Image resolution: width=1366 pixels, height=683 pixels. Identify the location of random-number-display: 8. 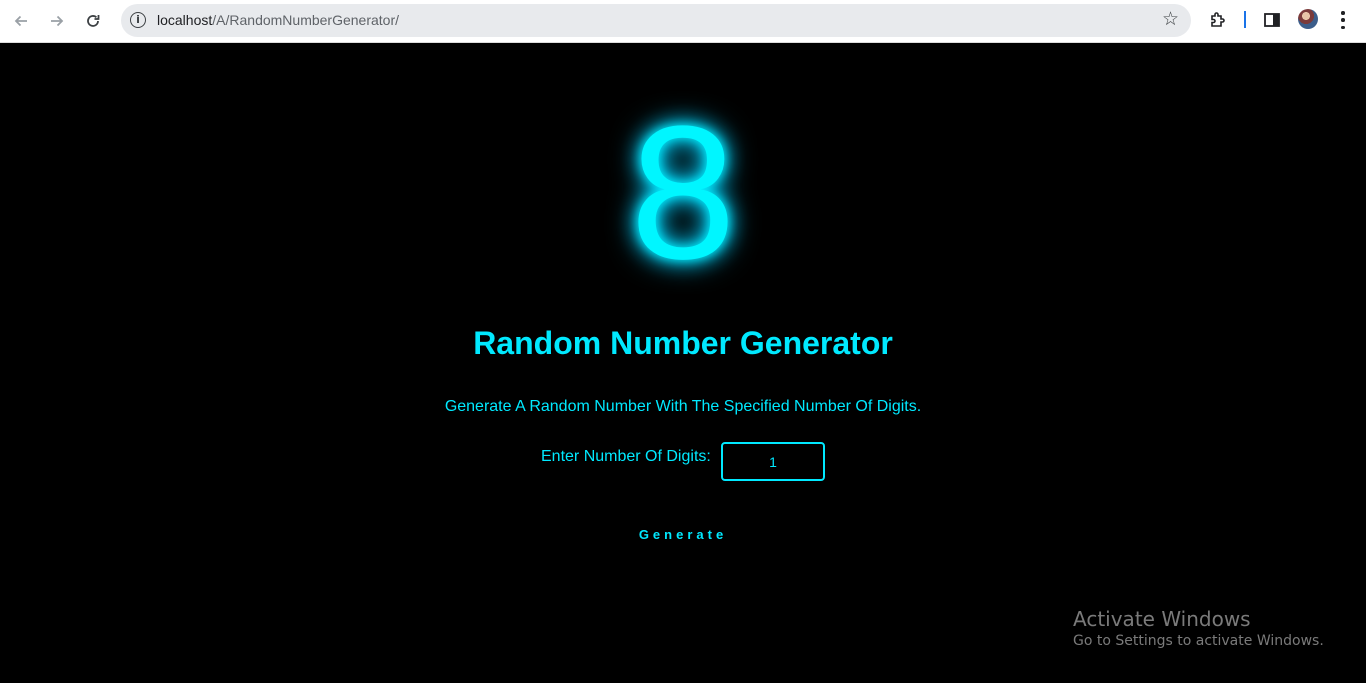
(683, 193).